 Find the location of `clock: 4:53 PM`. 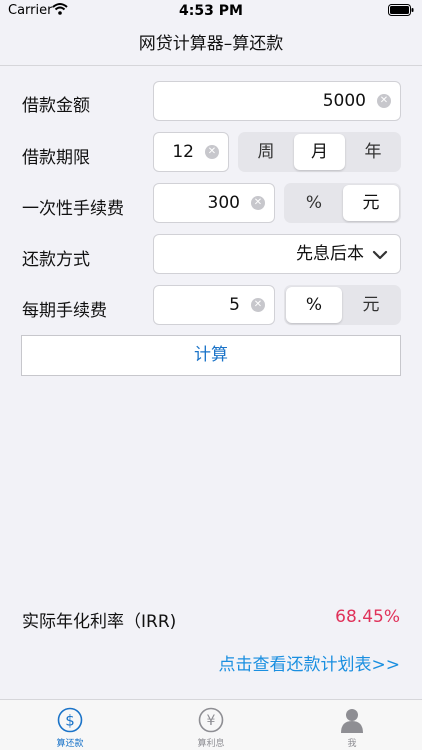

clock: 4:53 PM is located at coordinates (211, 11).